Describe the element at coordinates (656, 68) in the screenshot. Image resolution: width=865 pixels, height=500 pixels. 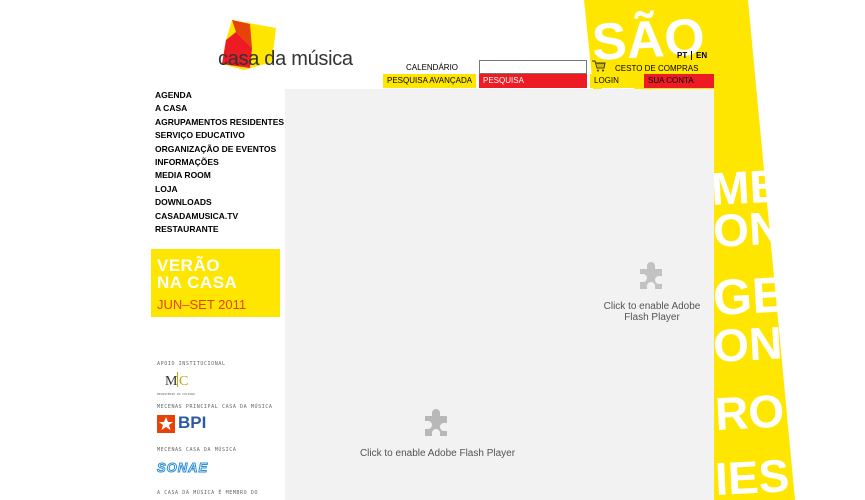
I see `cart-link: CESTO DE COMPRAS` at that location.